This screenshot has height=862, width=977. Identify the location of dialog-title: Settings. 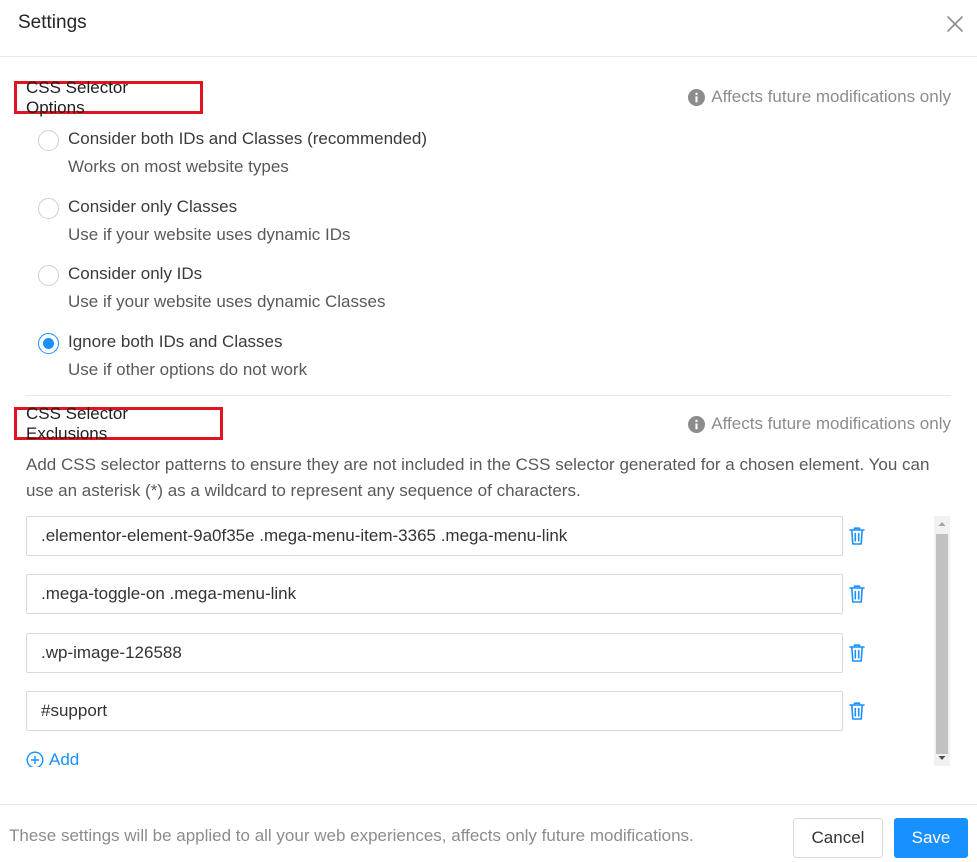
(52, 22).